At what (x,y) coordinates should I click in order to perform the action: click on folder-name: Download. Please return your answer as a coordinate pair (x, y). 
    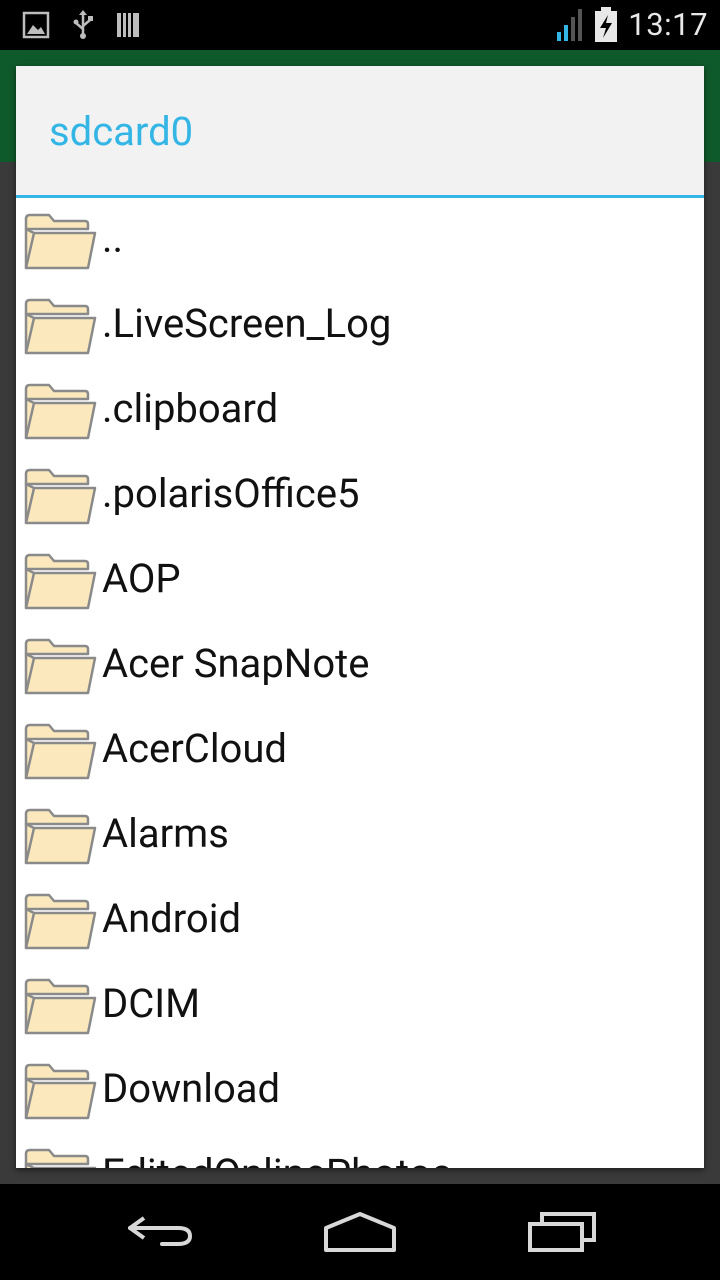
    Looking at the image, I should click on (191, 1088).